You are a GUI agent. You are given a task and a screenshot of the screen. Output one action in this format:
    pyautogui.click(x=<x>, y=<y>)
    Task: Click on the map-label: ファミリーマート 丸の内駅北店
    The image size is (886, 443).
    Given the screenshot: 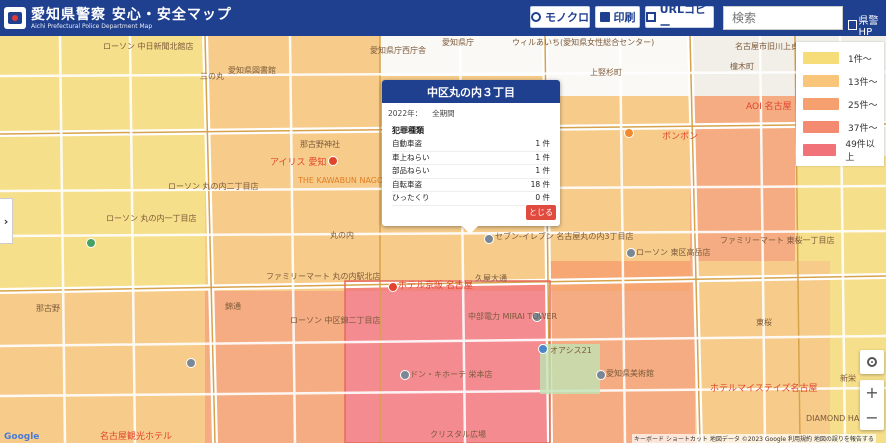 What is the action you would take?
    pyautogui.click(x=323, y=276)
    